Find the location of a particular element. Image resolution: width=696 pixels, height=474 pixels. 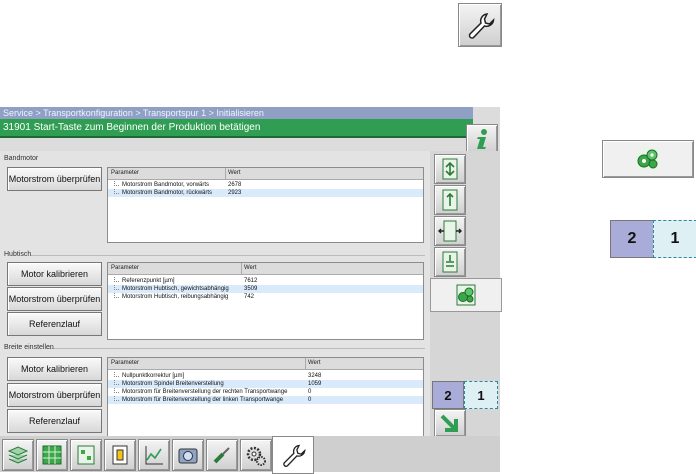

arrow-icon is located at coordinates (449, 423).